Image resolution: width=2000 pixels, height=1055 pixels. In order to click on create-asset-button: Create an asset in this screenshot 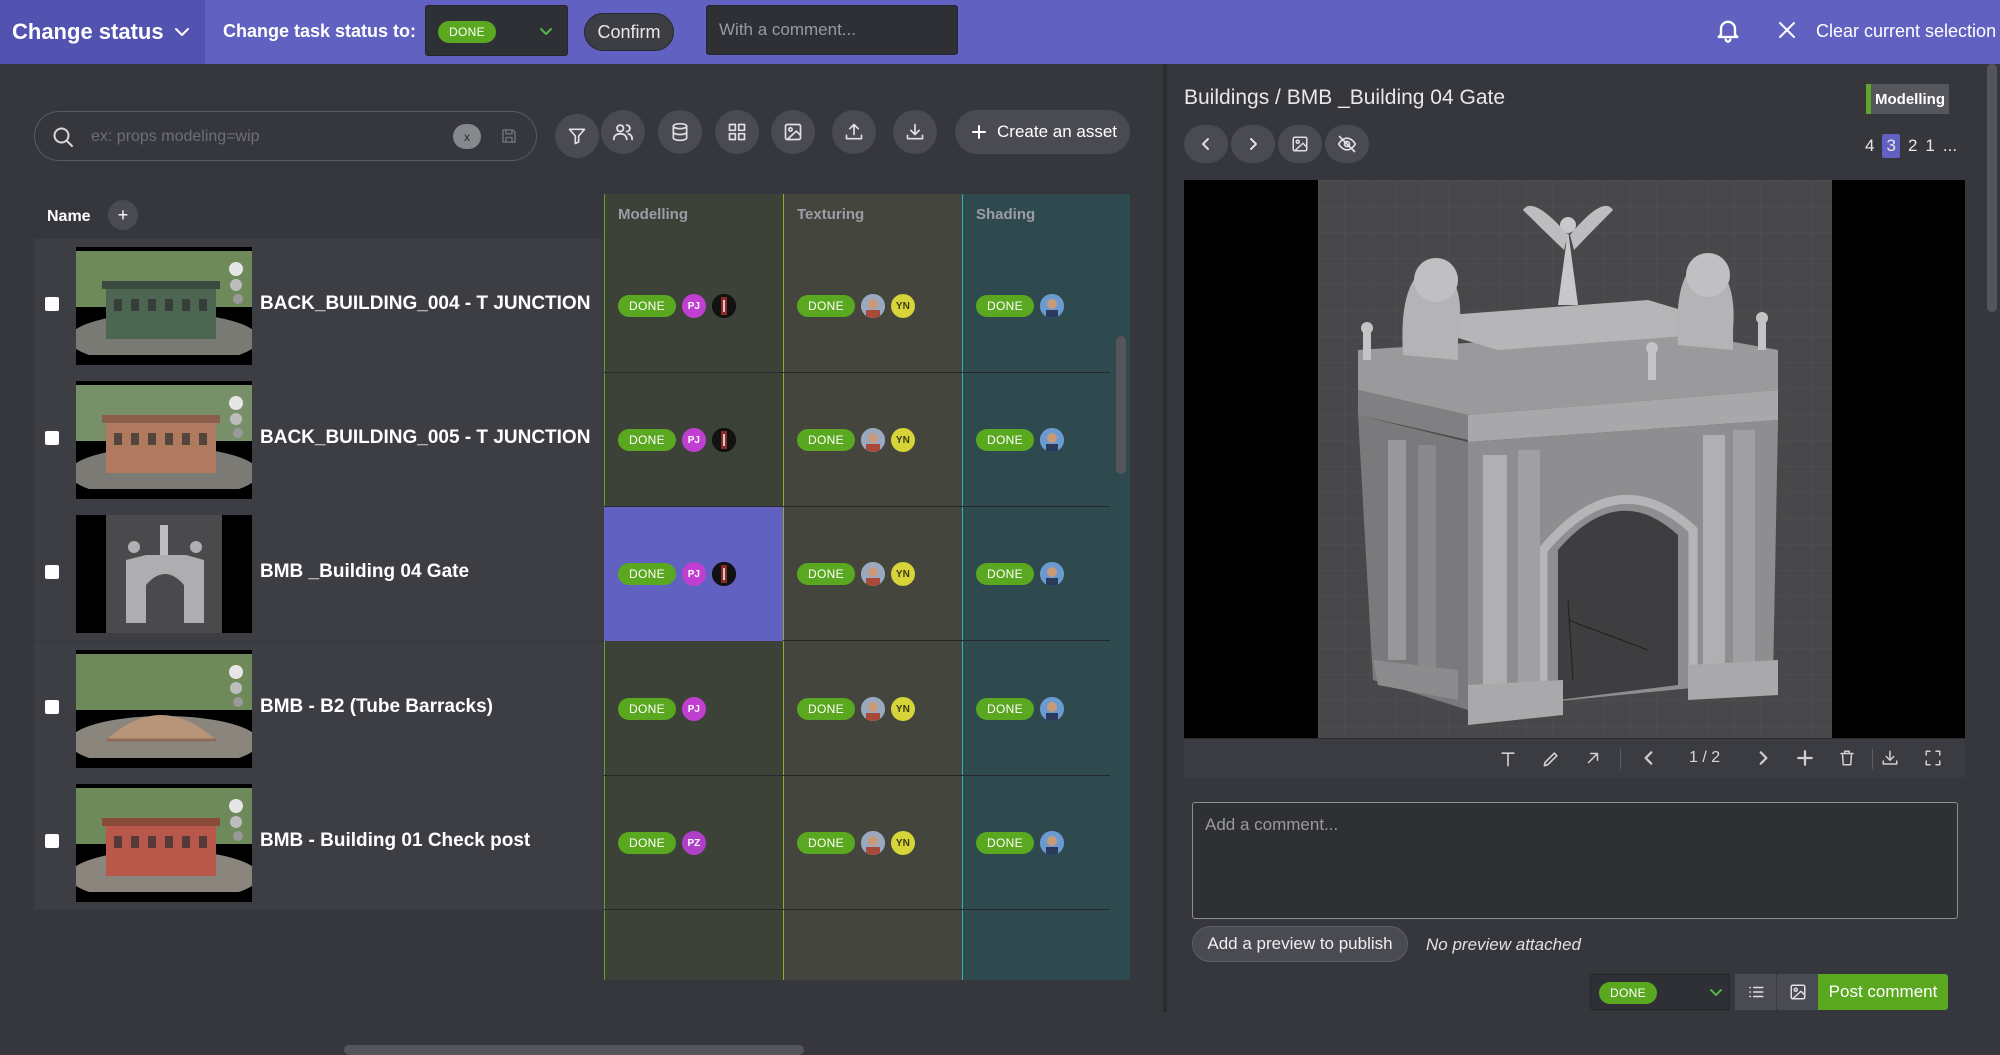, I will do `click(1042, 132)`.